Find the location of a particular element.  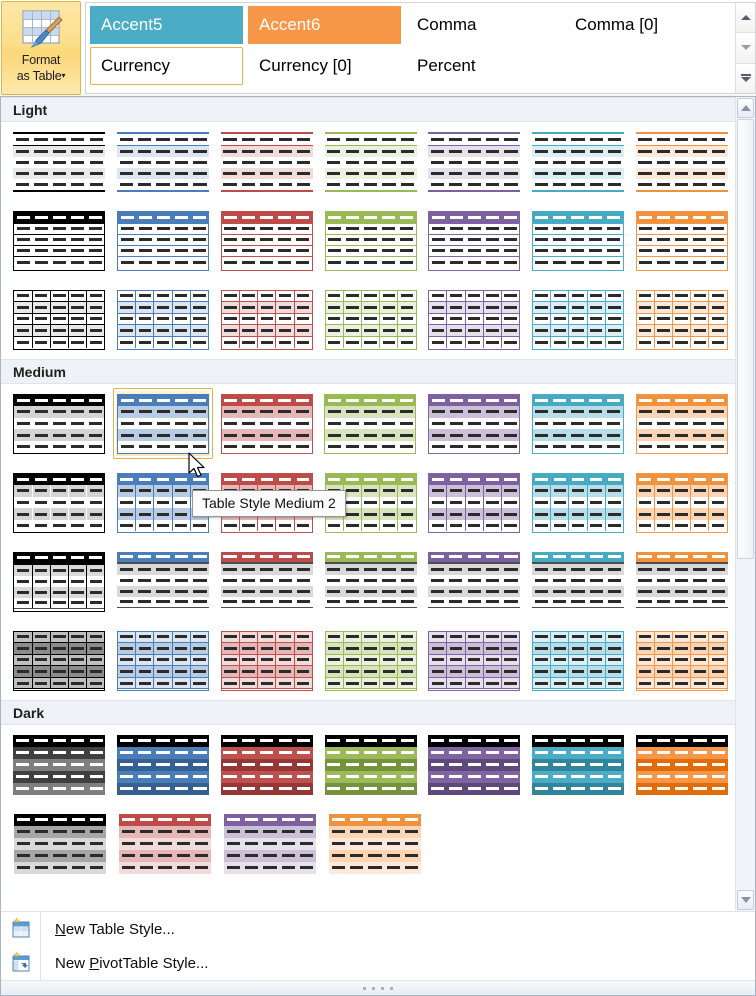

scroll-up-icon is located at coordinates (745, 18).